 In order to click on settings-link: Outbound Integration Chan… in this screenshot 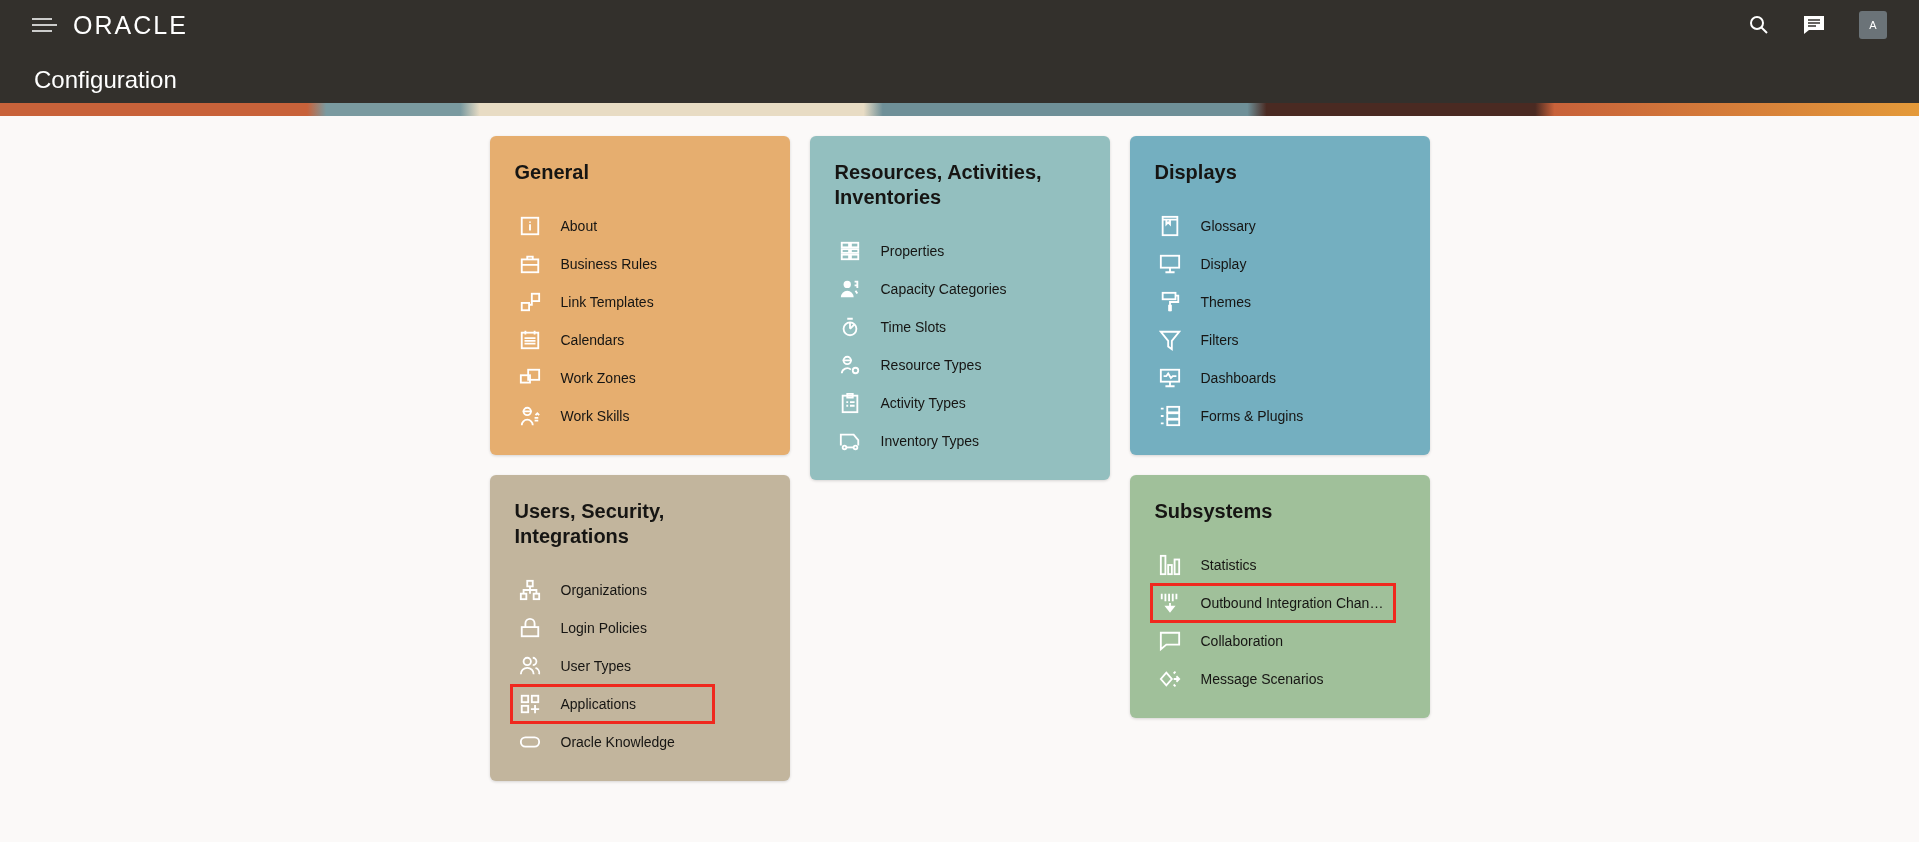, I will do `click(1273, 603)`.